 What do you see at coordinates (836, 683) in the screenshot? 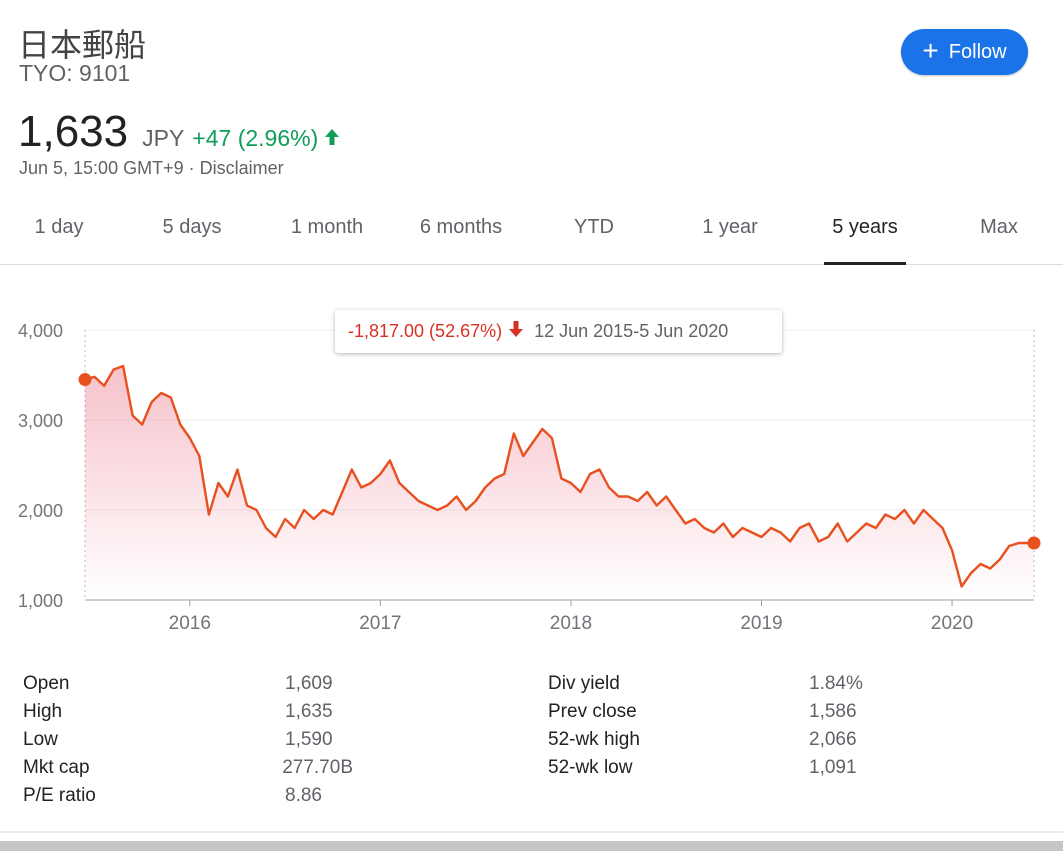
I see `stat-value: 1.84%` at bounding box center [836, 683].